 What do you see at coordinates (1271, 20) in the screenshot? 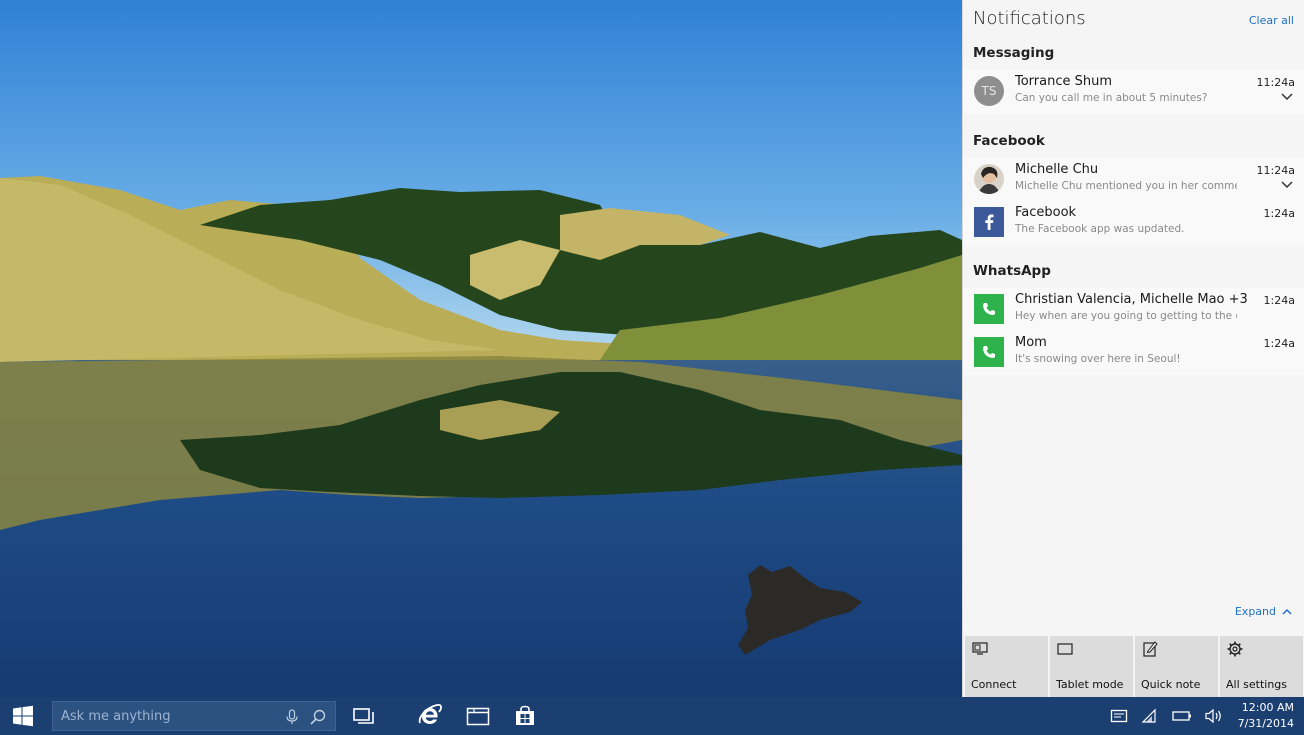
I see `clear-all-link: Clear all` at bounding box center [1271, 20].